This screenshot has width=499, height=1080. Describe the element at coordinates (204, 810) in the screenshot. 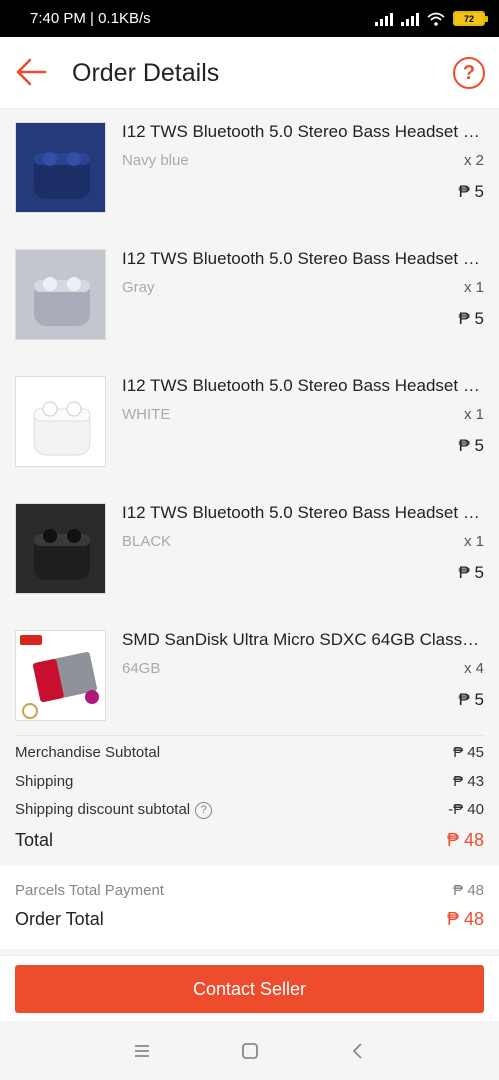

I see `info-question-icon: ?` at that location.